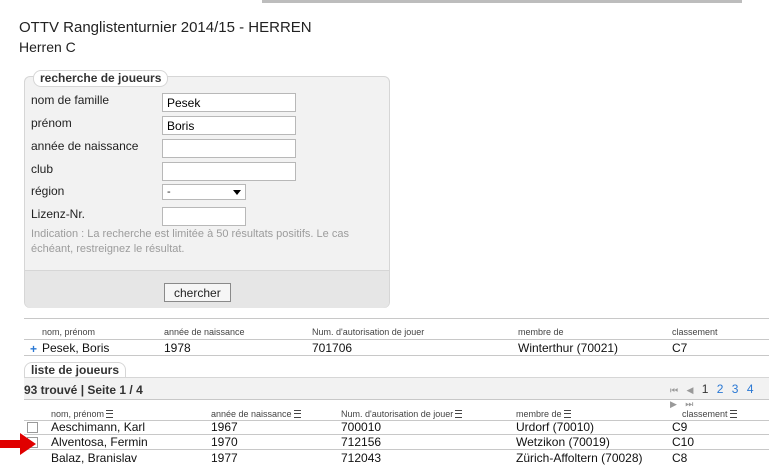 The width and height of the screenshot is (769, 465). I want to click on row-name: Balaz, Branislav, so click(94, 458).